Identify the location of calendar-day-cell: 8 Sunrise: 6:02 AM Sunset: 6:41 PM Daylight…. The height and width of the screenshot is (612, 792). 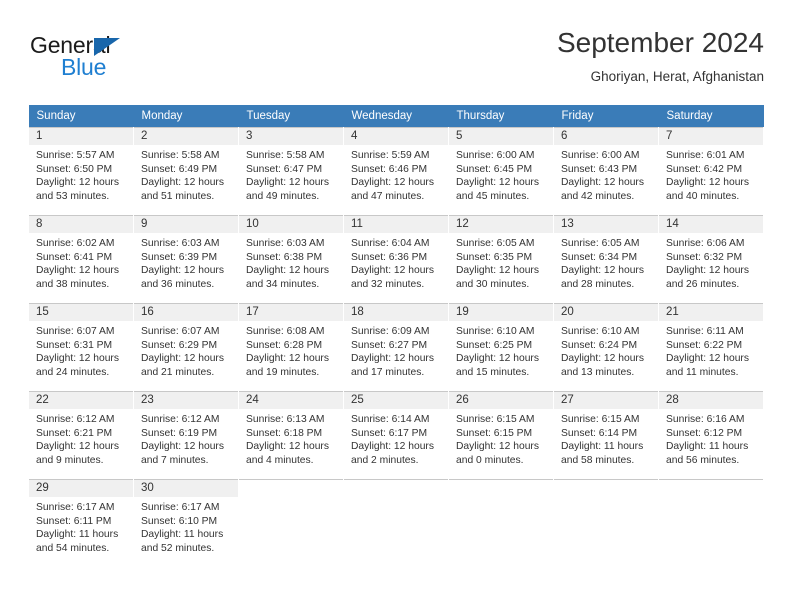
(81, 259).